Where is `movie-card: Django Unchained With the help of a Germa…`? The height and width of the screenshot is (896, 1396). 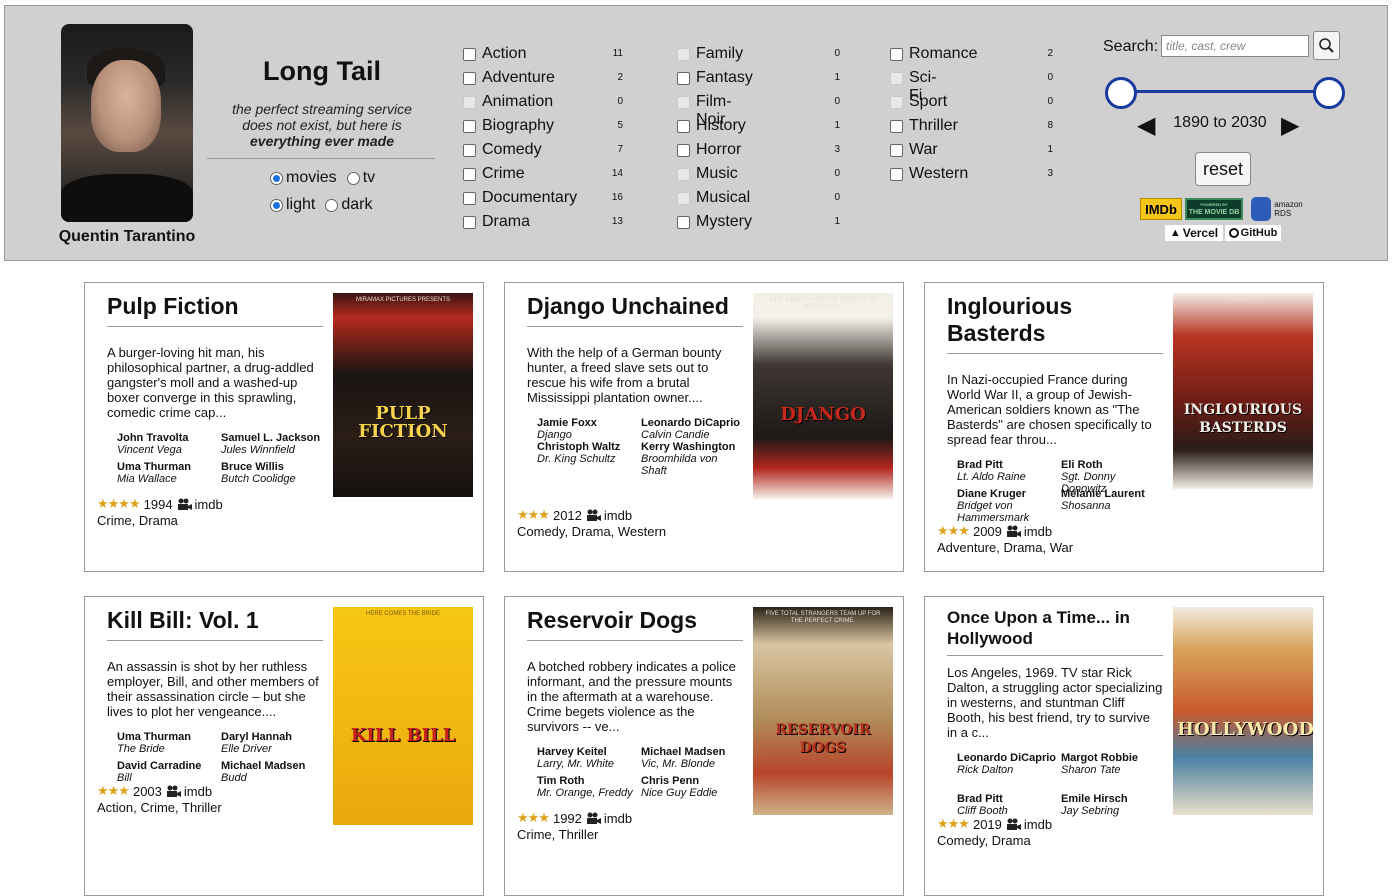
movie-card: Django Unchained With the help of a Germa… is located at coordinates (704, 427).